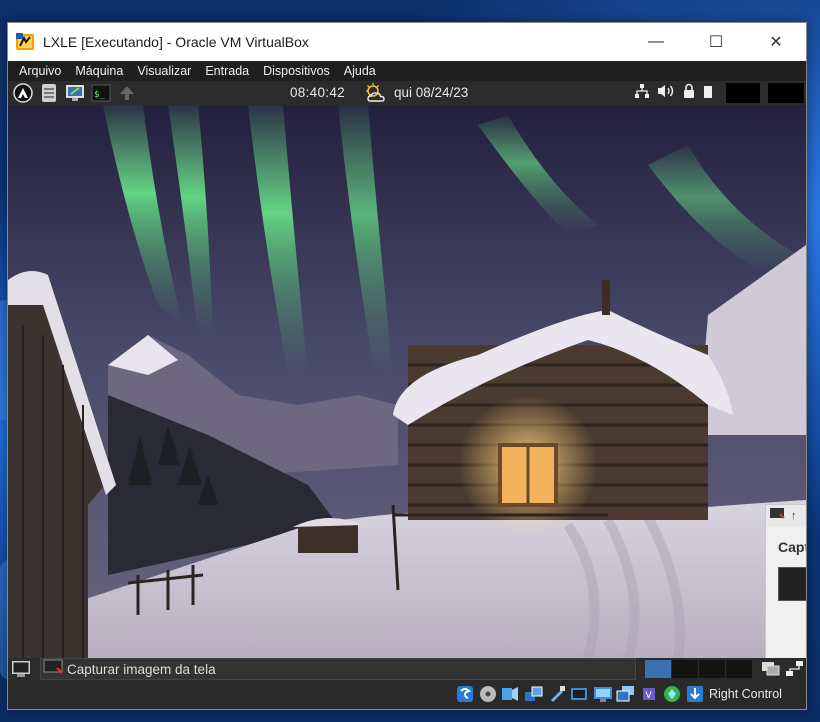 The image size is (820, 722). Describe the element at coordinates (465, 694) in the screenshot. I see `optical-disk-icon` at that location.